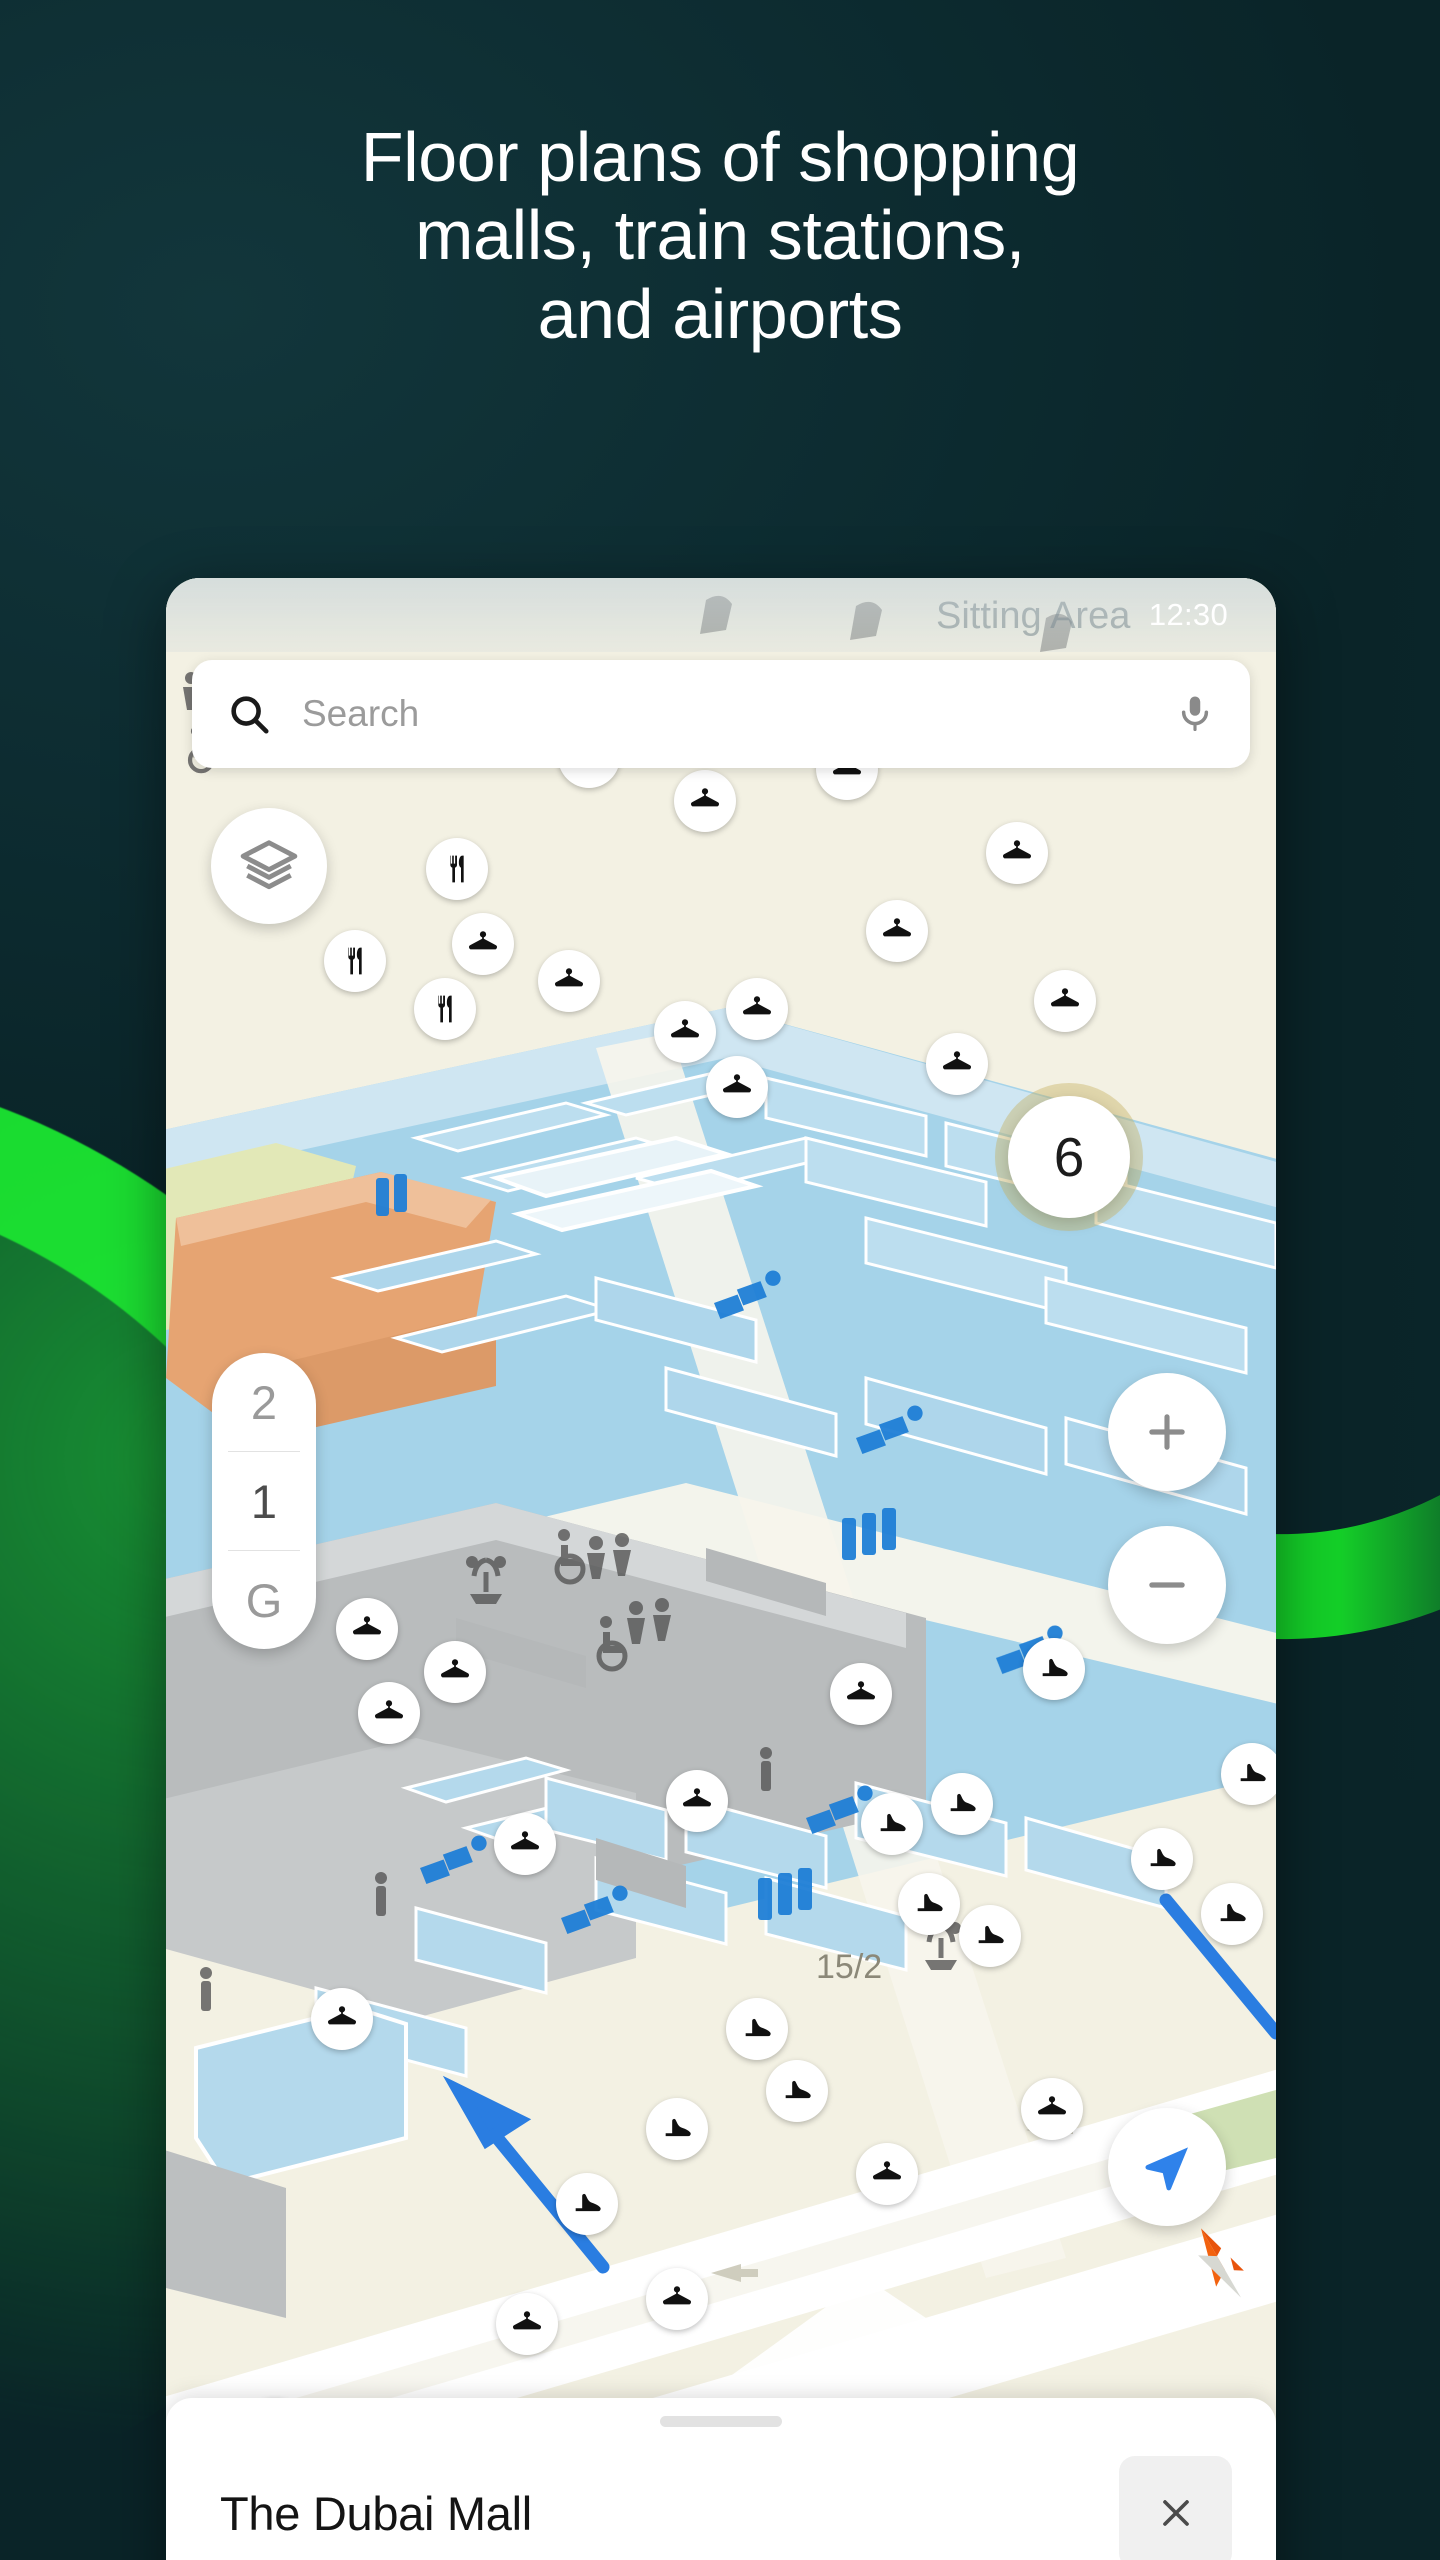 This screenshot has width=1440, height=2560. Describe the element at coordinates (376, 2513) in the screenshot. I see `place-title: The Dubai Mall` at that location.